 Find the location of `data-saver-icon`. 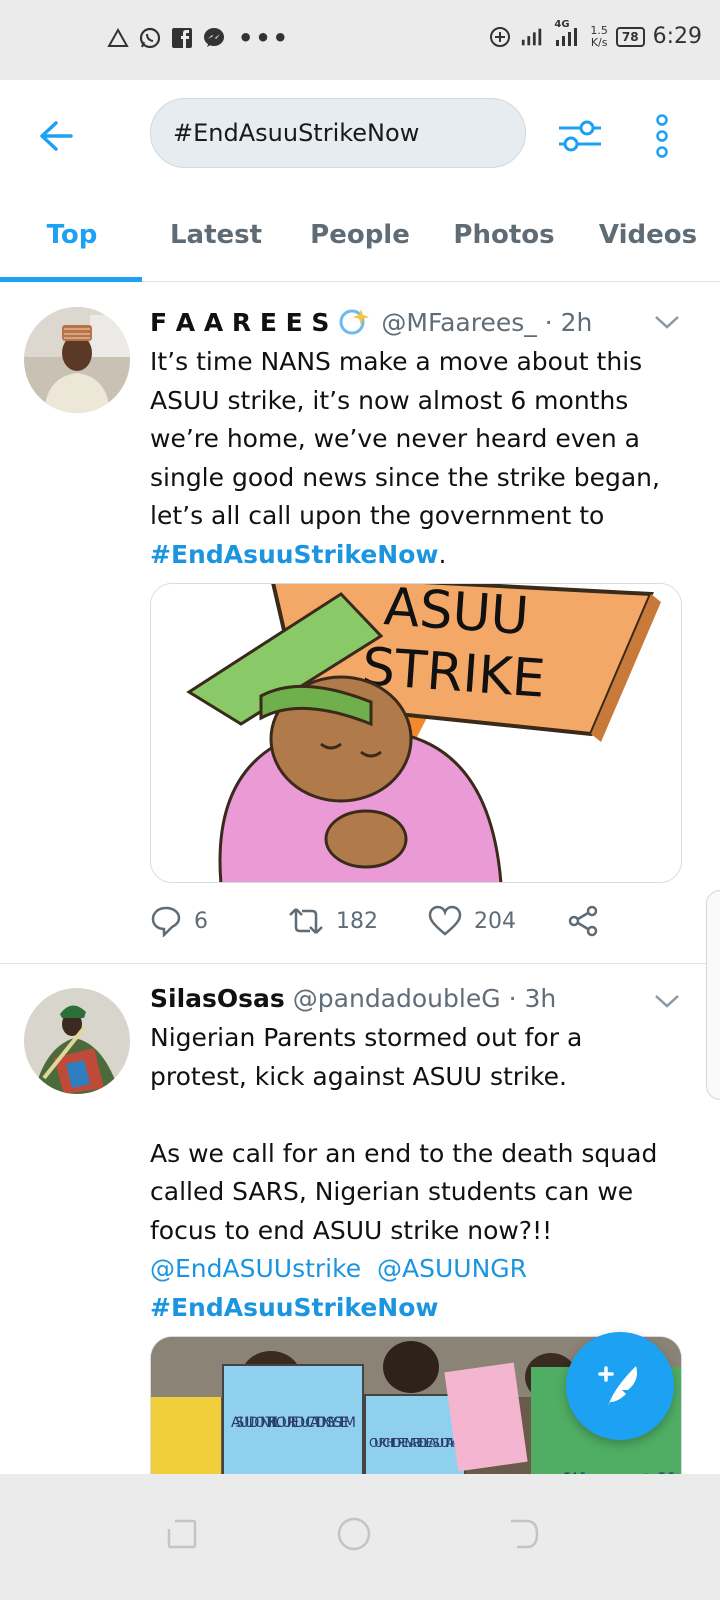

data-saver-icon is located at coordinates (500, 37).